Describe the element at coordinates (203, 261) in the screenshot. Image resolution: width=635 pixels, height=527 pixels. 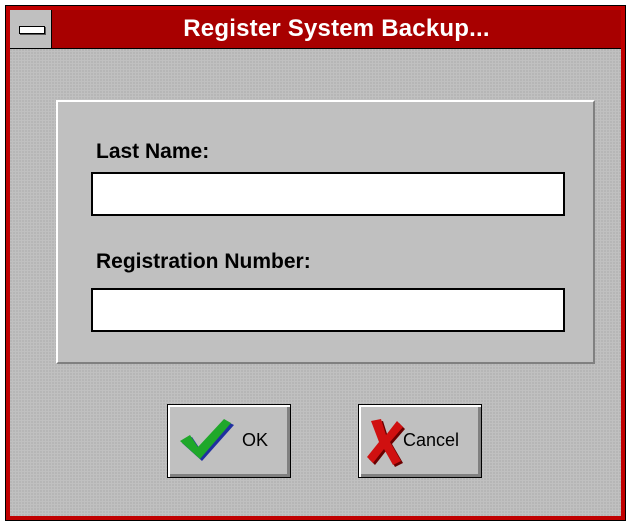
I see `registration-number-label: Registration Number:` at that location.